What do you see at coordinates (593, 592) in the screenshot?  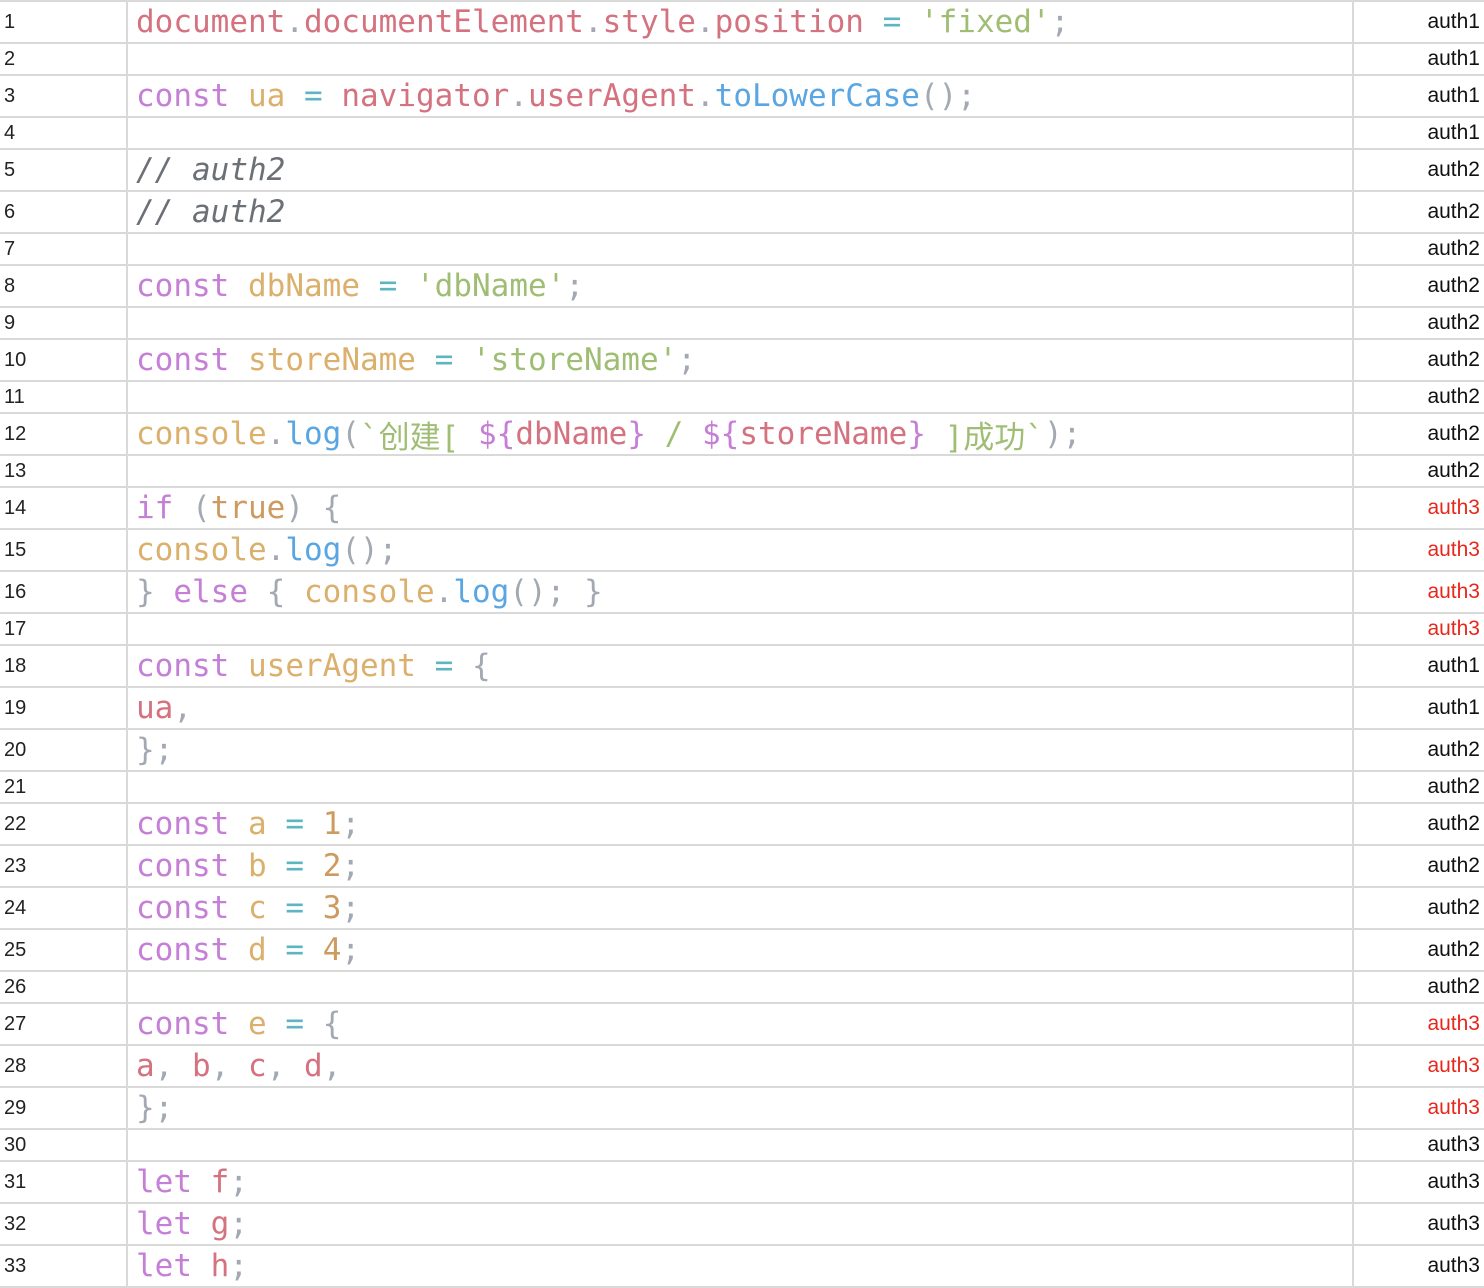 I see `code-token: }` at bounding box center [593, 592].